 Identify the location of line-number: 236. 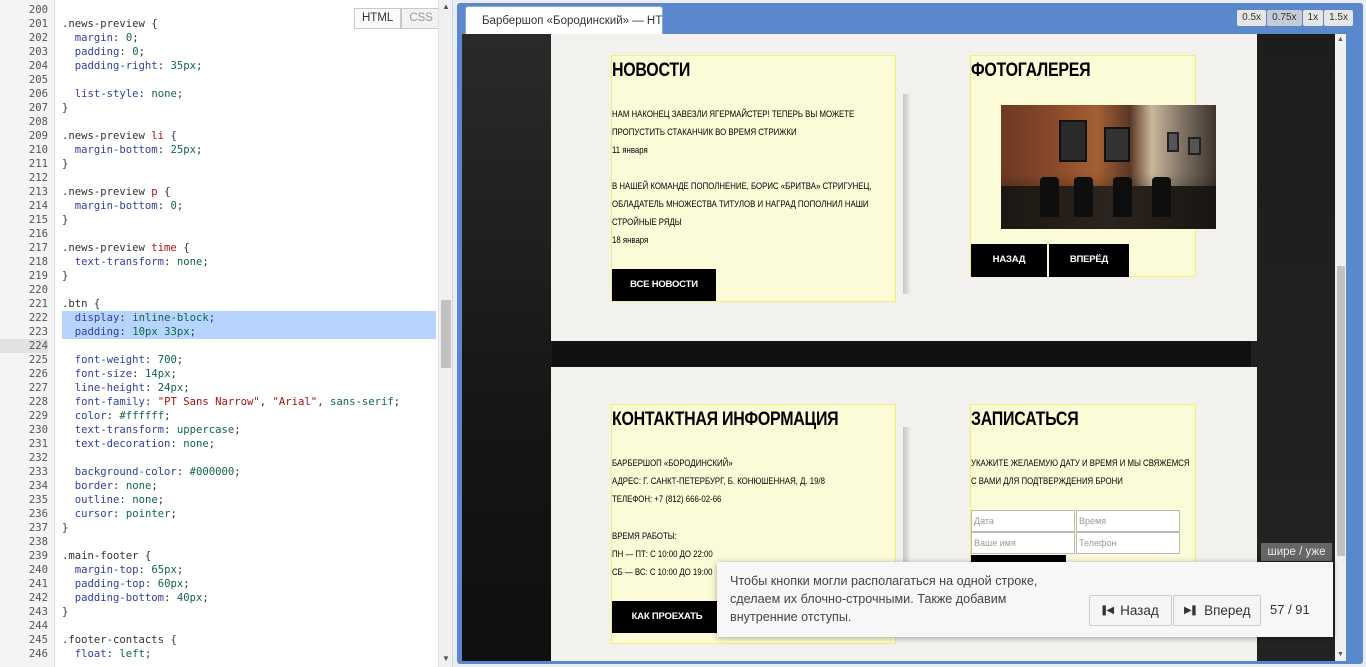
(38, 514).